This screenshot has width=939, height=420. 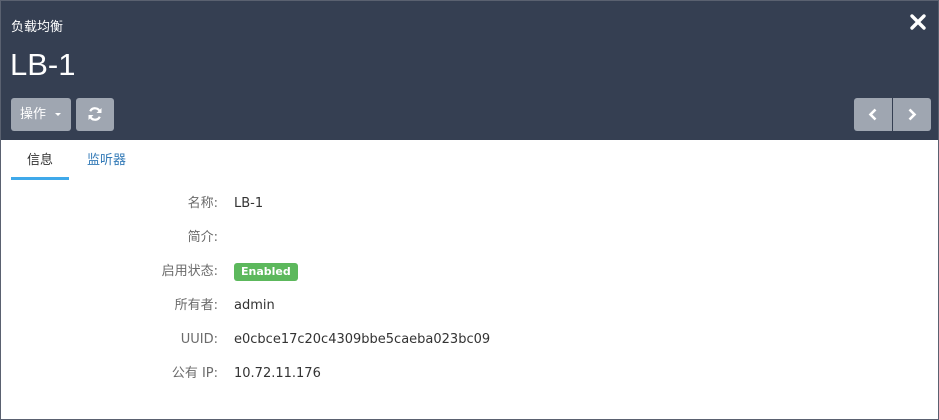 I want to click on uuid-label: UUID:, so click(x=199, y=339).